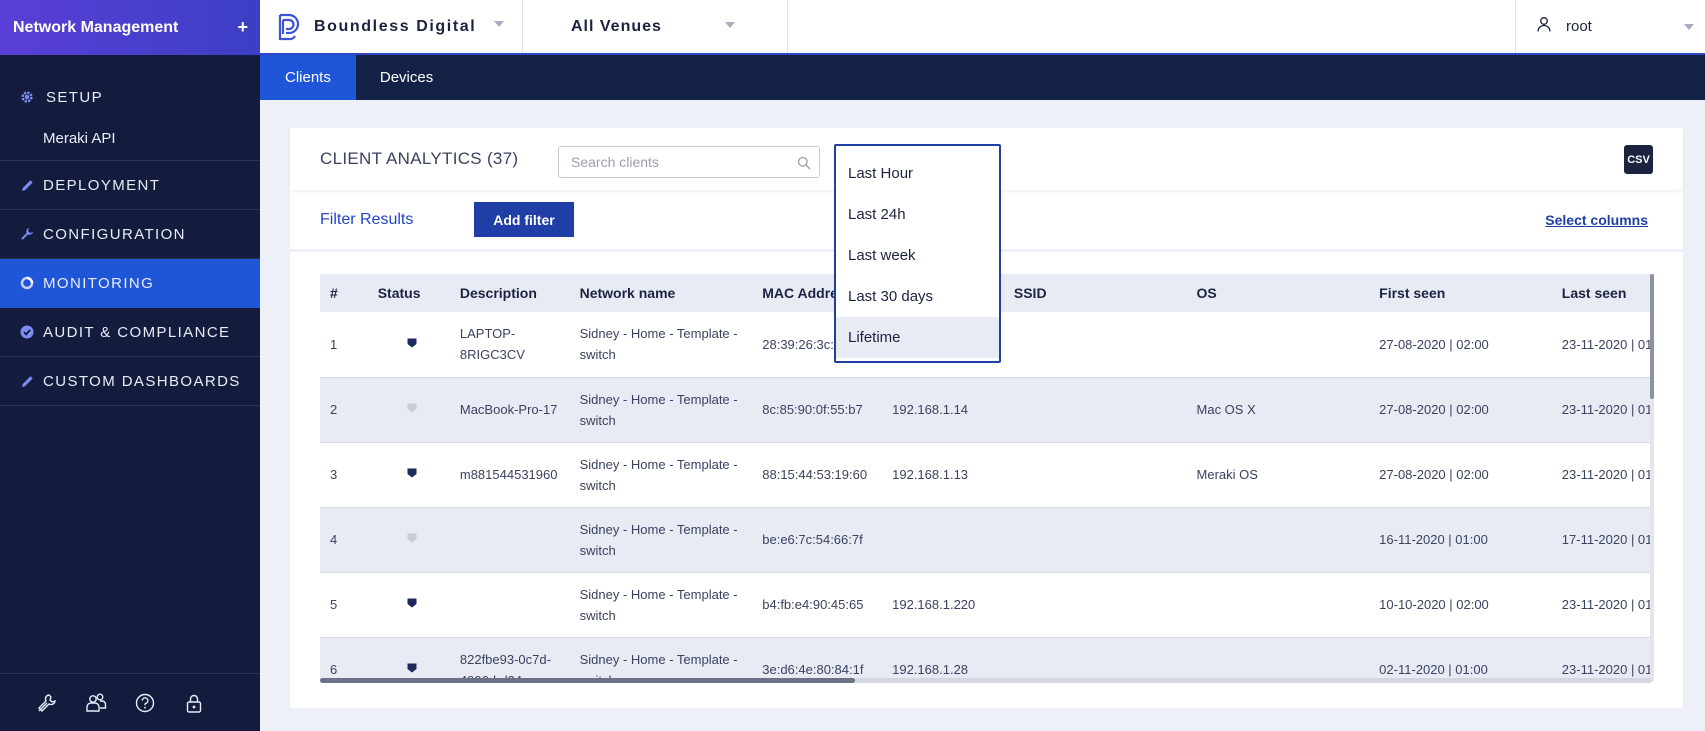 This screenshot has width=1705, height=731. I want to click on boundless-logo-icon, so click(290, 27).